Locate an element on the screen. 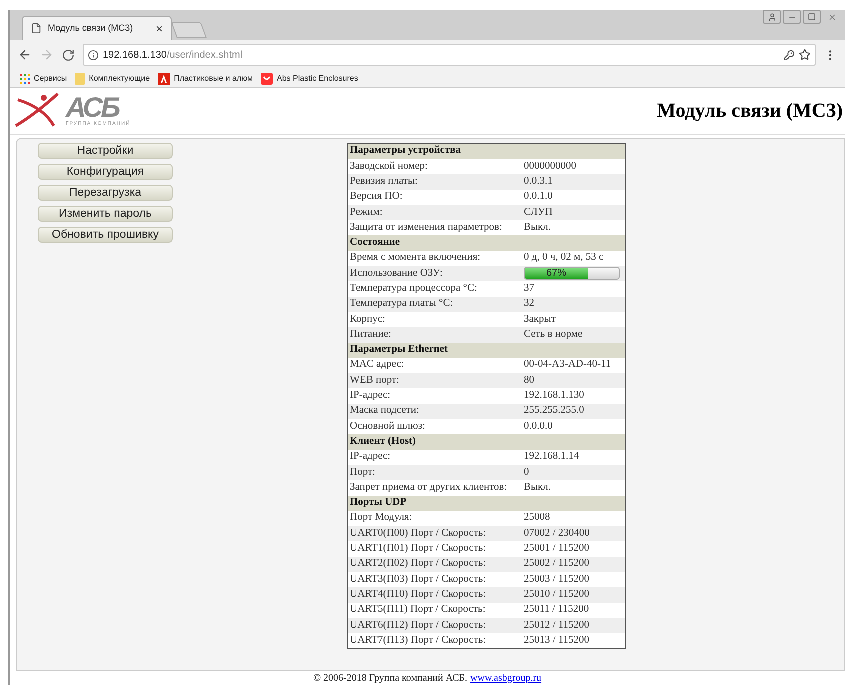 This screenshot has width=845, height=685. parameter-value: 25003 / 115200 is located at coordinates (557, 579).